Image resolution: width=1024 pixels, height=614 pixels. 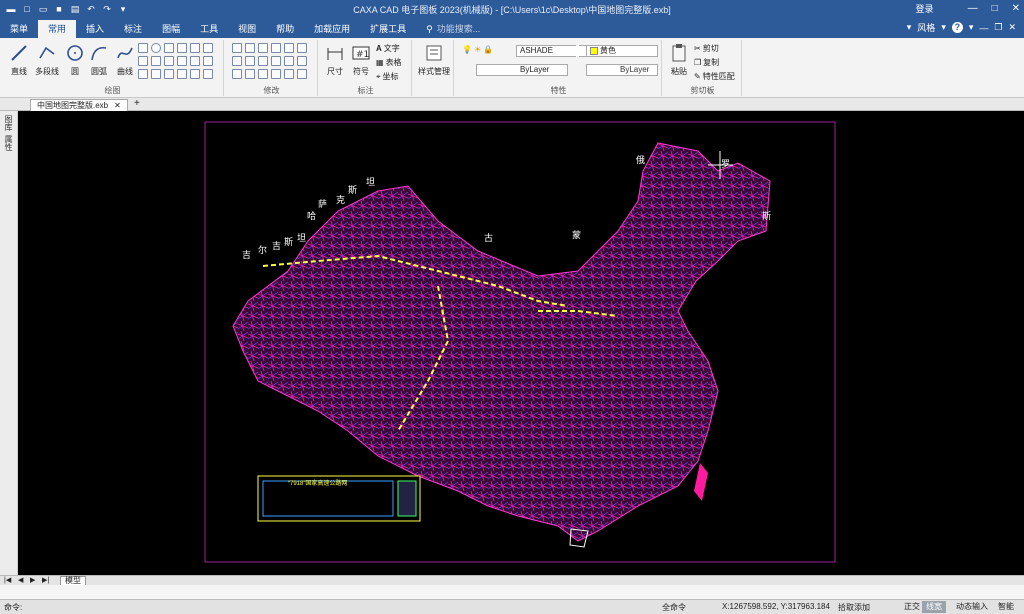 I want to click on doc-minimize-icon: —, so click(x=983, y=28).